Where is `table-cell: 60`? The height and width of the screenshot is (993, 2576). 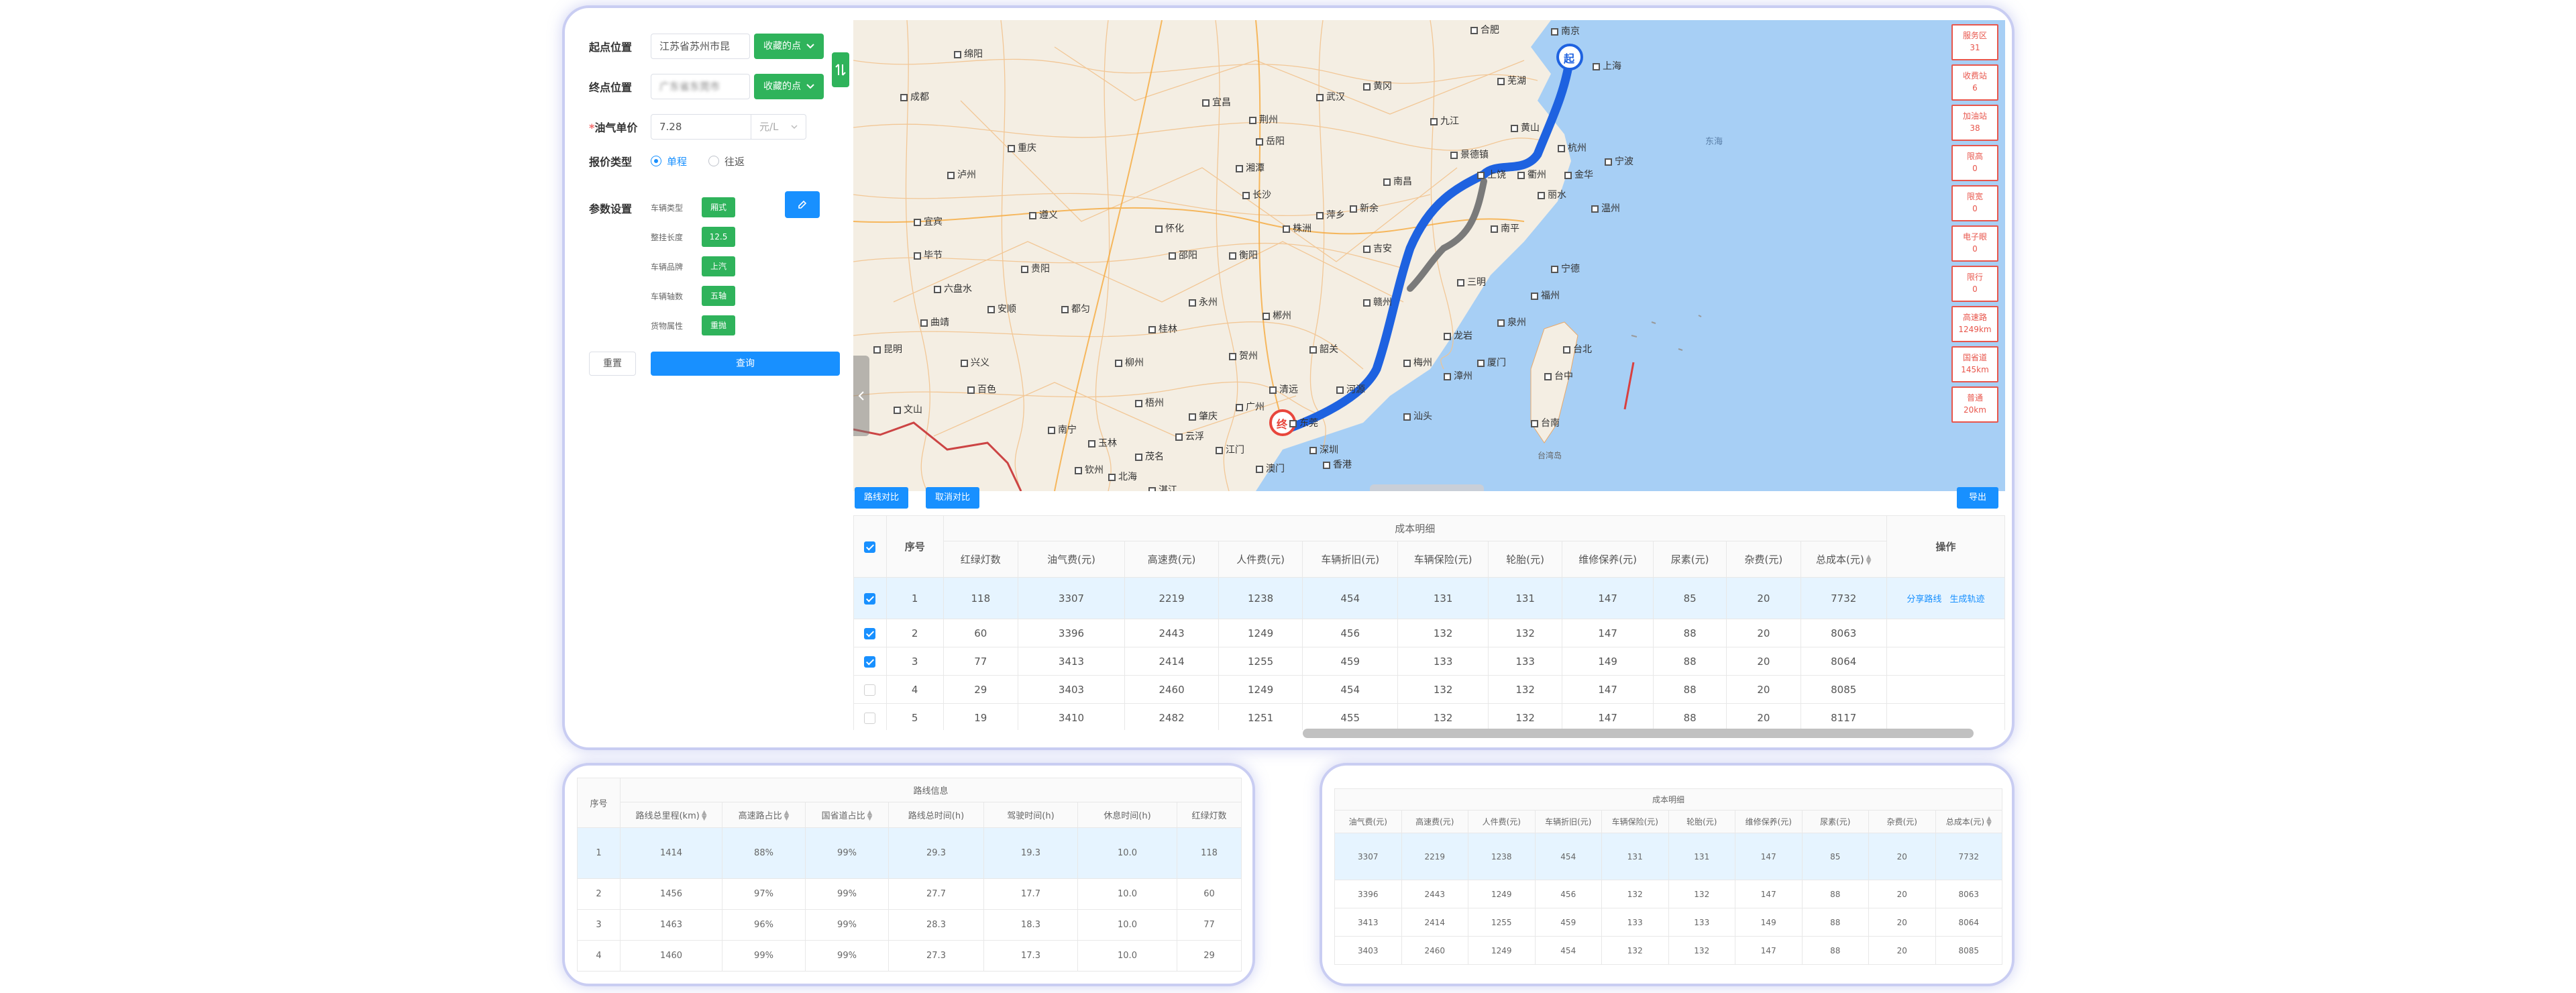 table-cell: 60 is located at coordinates (1209, 894).